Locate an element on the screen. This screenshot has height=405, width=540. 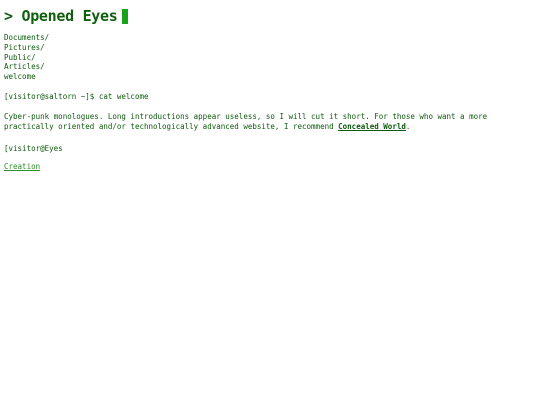
directory-entry: Pictures/ is located at coordinates (269, 48).